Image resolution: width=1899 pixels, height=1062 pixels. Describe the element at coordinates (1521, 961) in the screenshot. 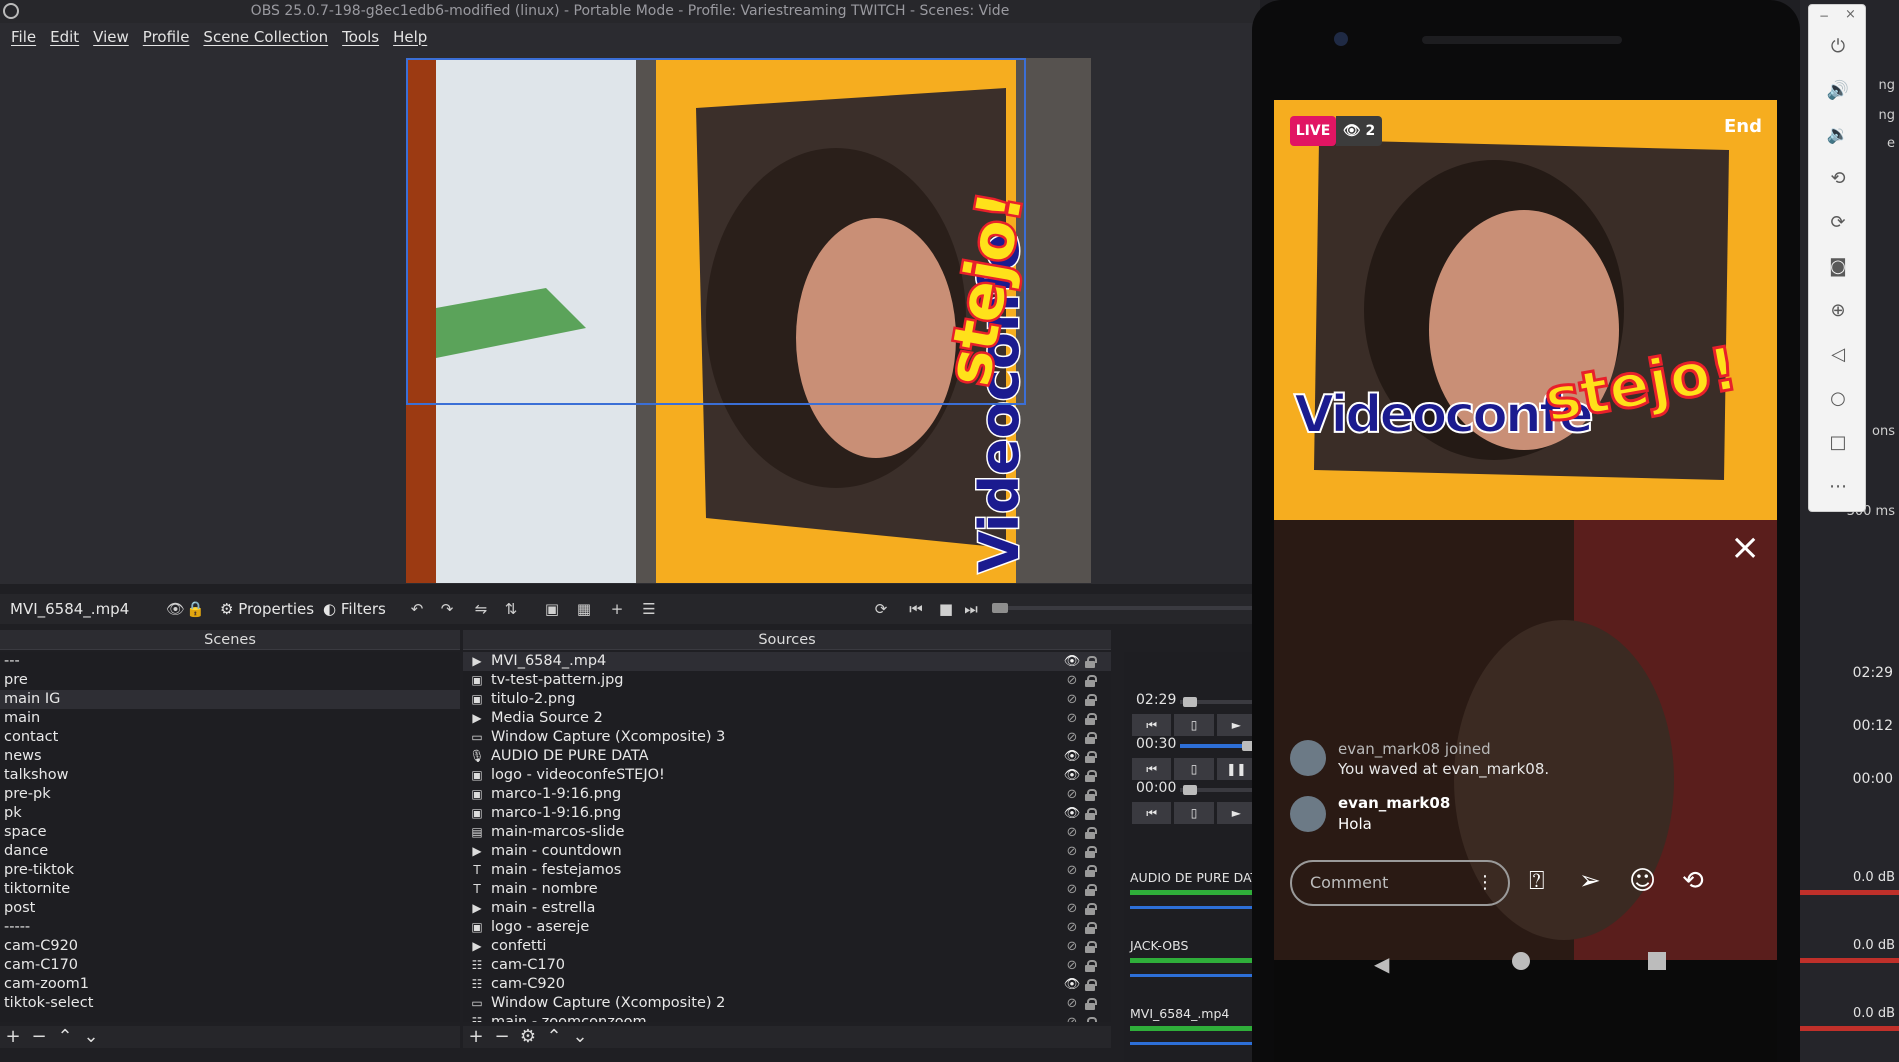

I see `nav-home-icon` at that location.